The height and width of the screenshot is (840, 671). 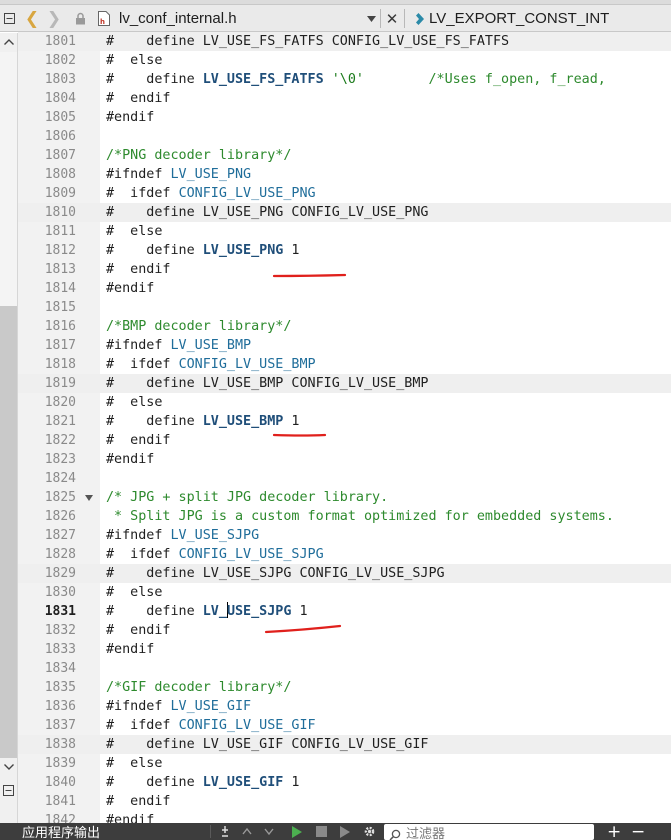 I want to click on output-panel-bar: 应用程序输出 过滤器 + −, so click(x=335, y=831).